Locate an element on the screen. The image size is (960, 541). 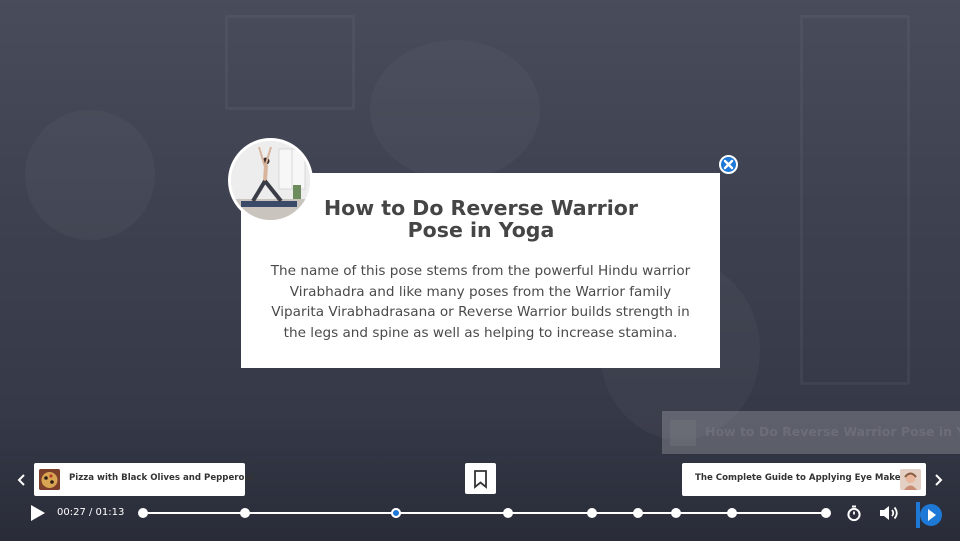
chevron-left-icon is located at coordinates (21, 480).